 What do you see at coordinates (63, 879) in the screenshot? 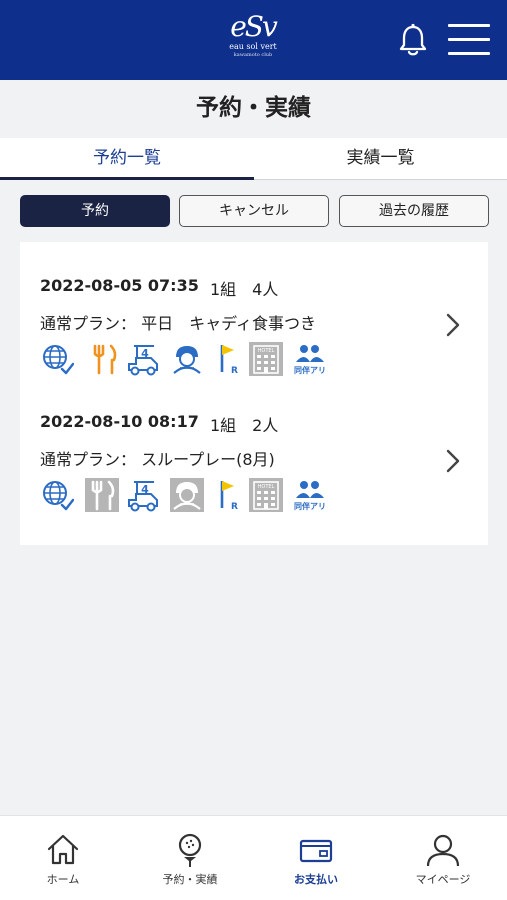
I see `nav-home-label: ホーム` at bounding box center [63, 879].